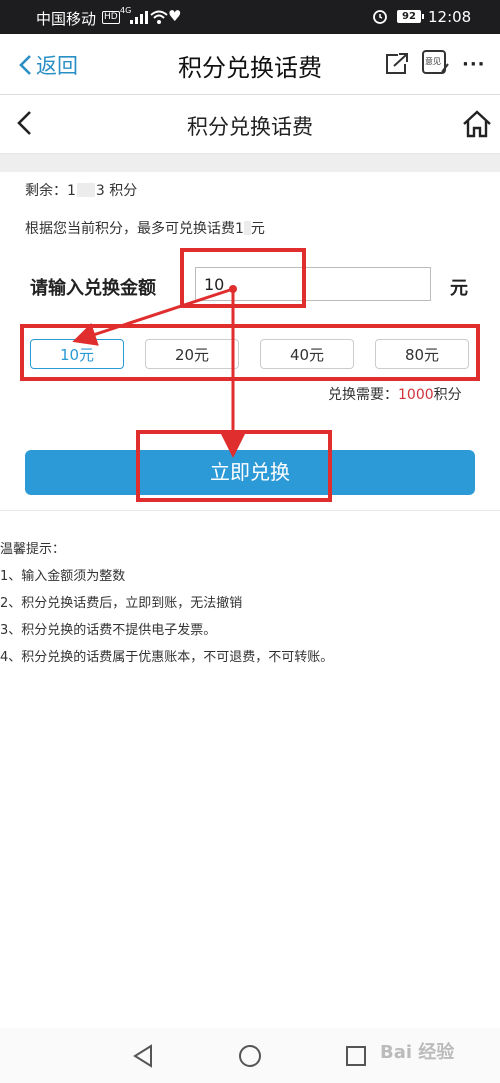 The image size is (500, 1083). What do you see at coordinates (143, 1056) in the screenshot?
I see `nav-back-icon` at bounding box center [143, 1056].